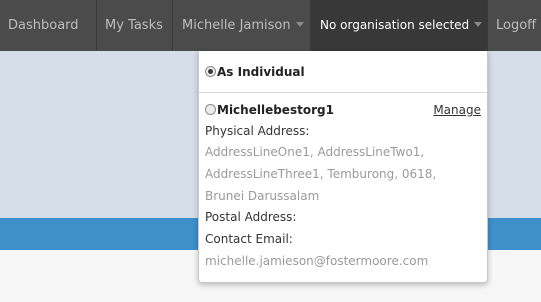 This screenshot has width=541, height=302. I want to click on physical-address-label: Physical Address:, so click(257, 131).